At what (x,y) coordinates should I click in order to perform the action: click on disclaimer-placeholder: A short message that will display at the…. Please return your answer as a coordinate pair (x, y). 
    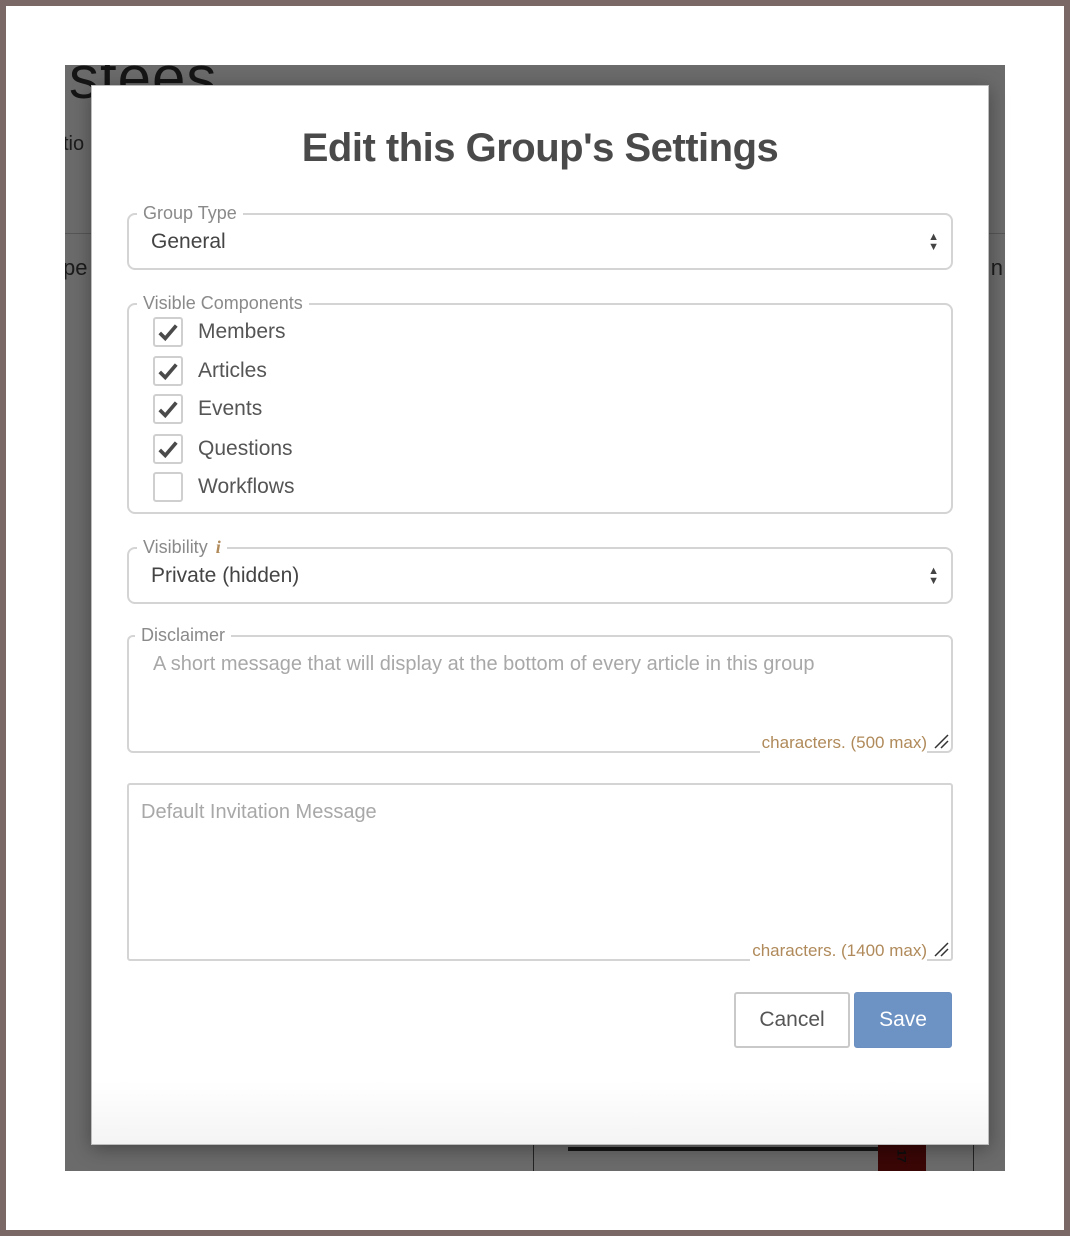
    Looking at the image, I should click on (484, 664).